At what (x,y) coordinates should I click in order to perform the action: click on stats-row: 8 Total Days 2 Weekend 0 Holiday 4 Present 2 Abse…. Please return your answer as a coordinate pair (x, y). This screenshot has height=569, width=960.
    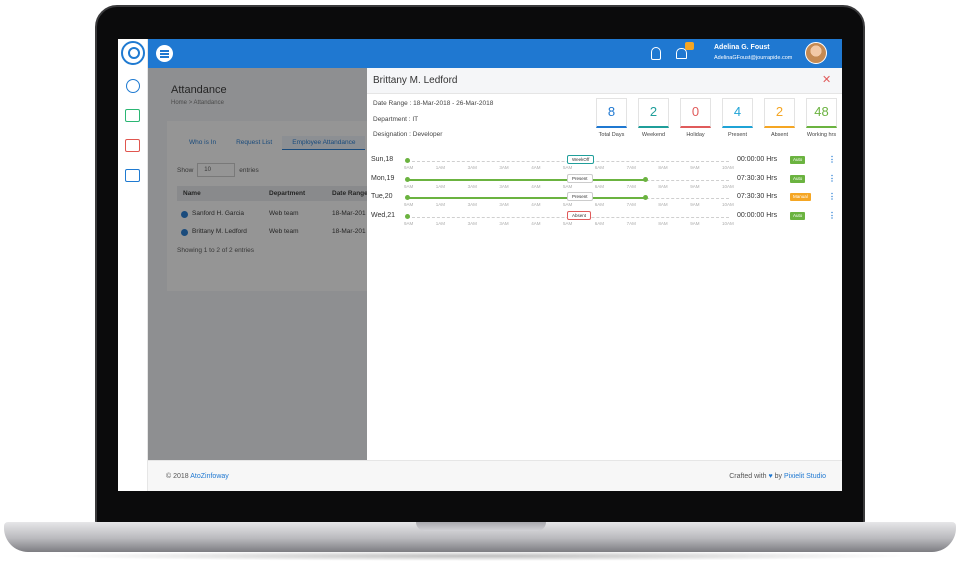
    Looking at the image, I should click on (719, 120).